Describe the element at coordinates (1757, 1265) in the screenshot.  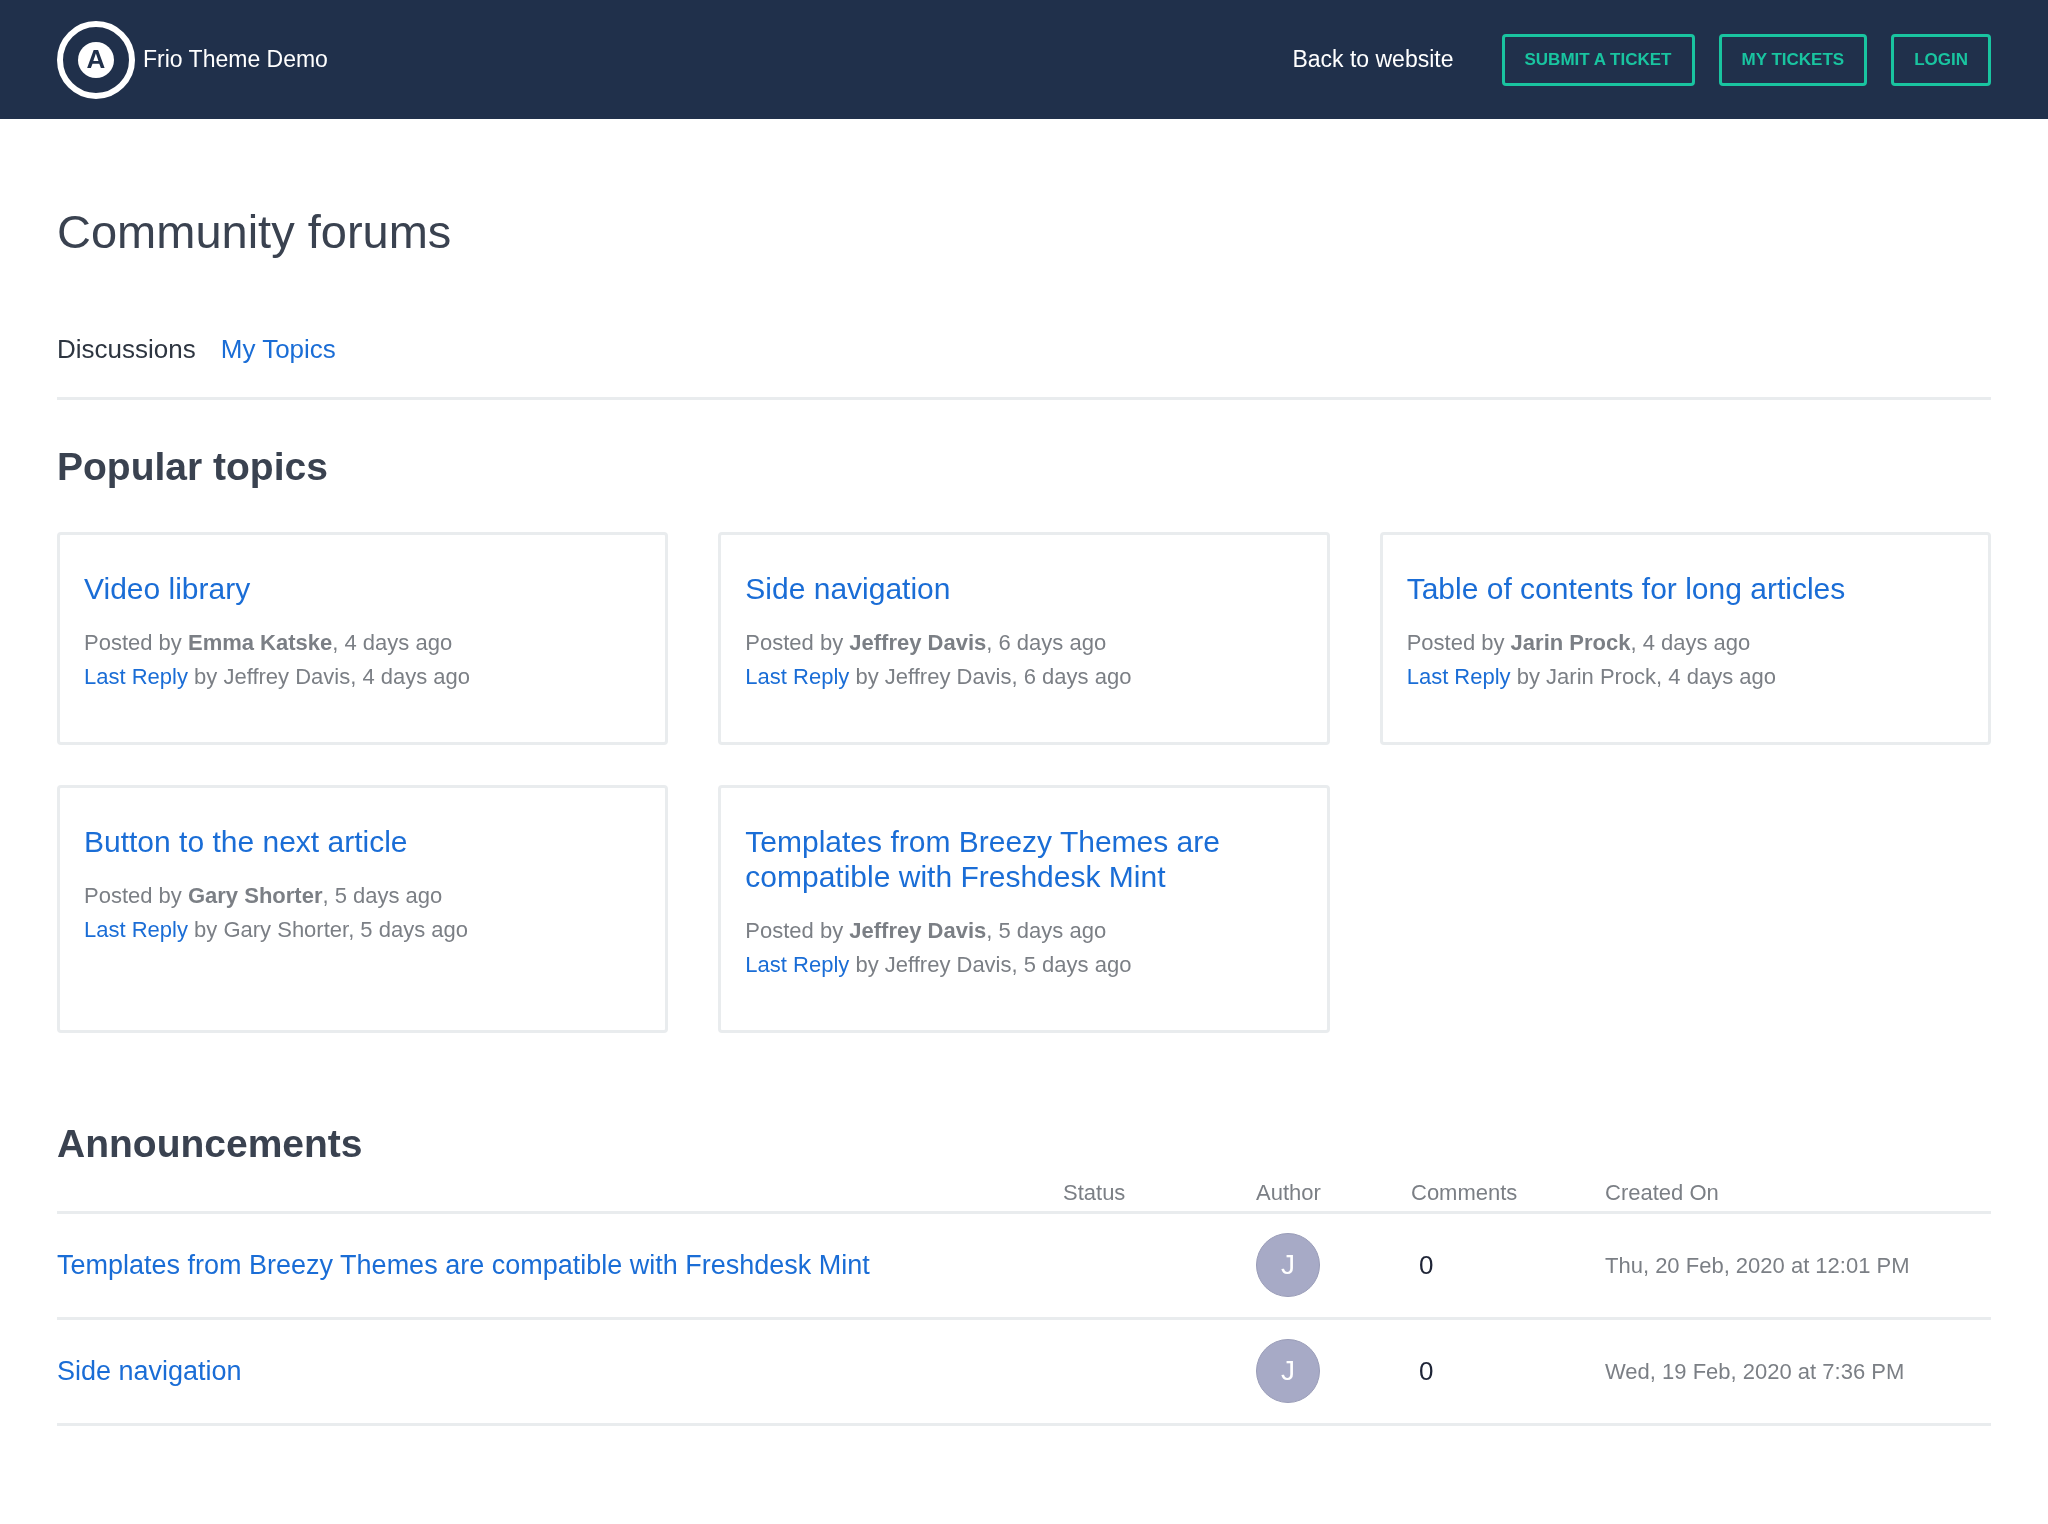
I see `created-date: Thu, 20 Feb, 2020 at 12:01 PM` at that location.